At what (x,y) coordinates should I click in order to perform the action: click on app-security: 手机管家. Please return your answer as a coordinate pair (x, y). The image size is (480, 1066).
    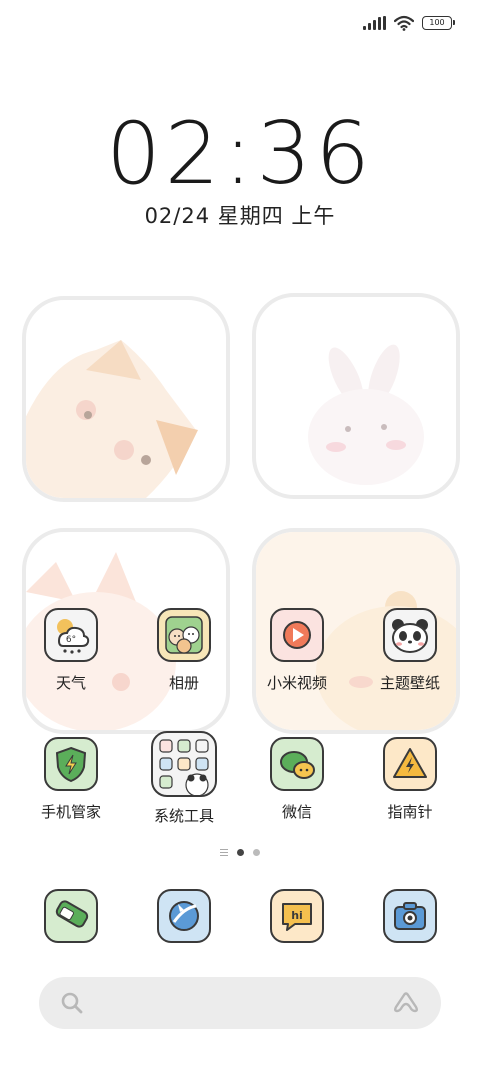
    Looking at the image, I should click on (71, 779).